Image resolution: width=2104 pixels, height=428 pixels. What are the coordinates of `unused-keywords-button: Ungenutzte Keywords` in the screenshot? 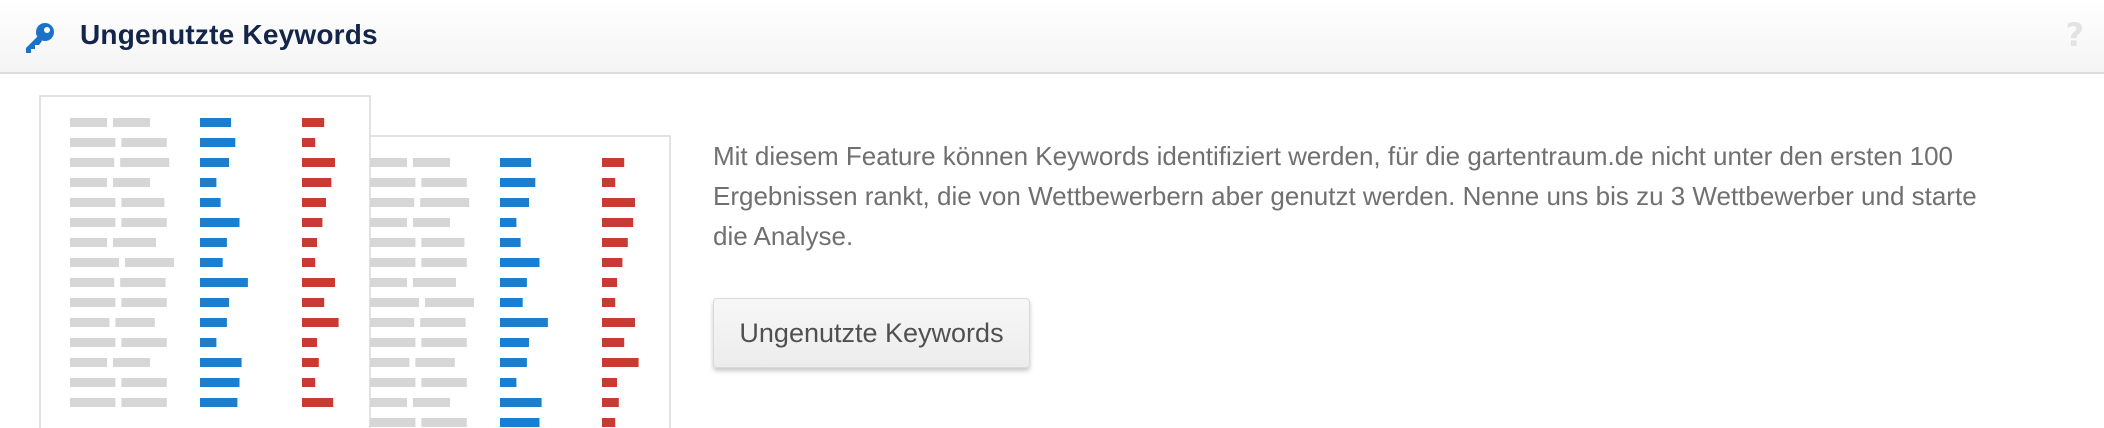 It's located at (871, 333).